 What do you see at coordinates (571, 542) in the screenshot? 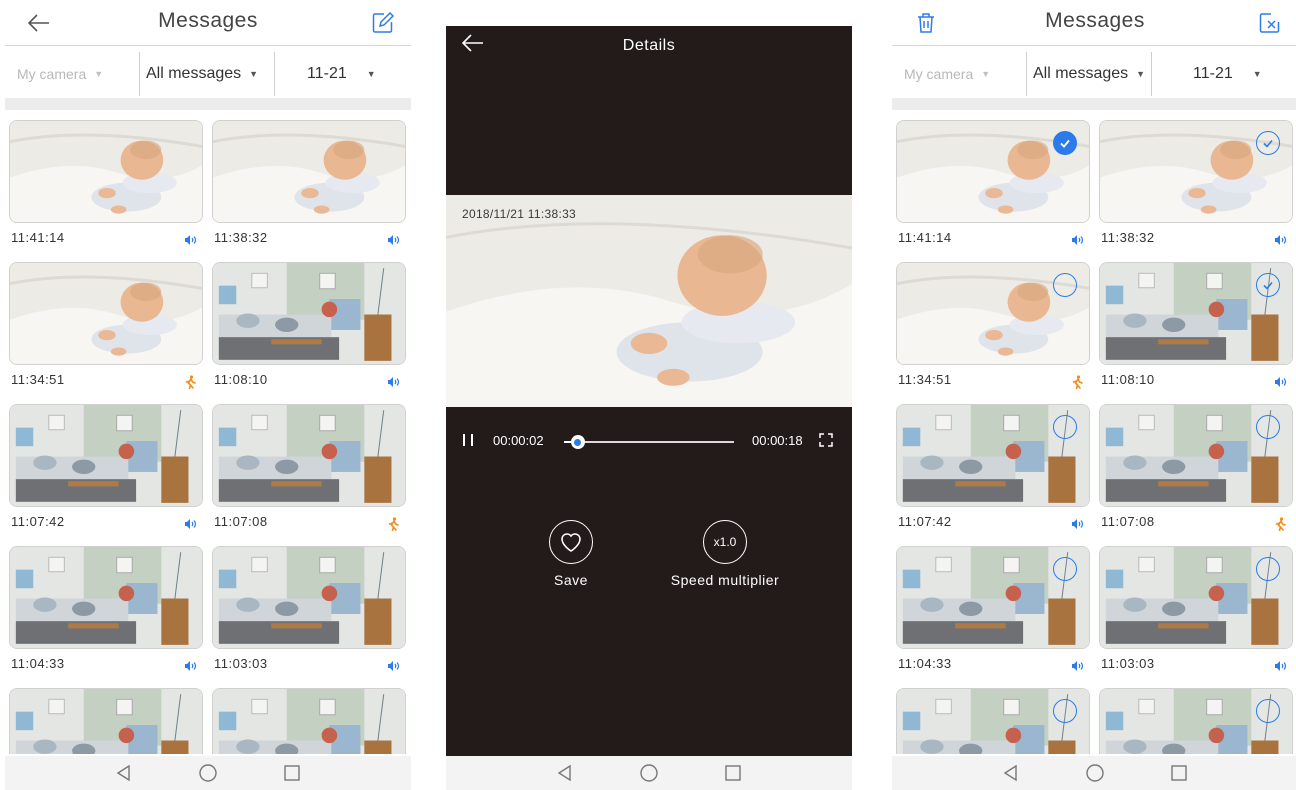
I see `save-button` at bounding box center [571, 542].